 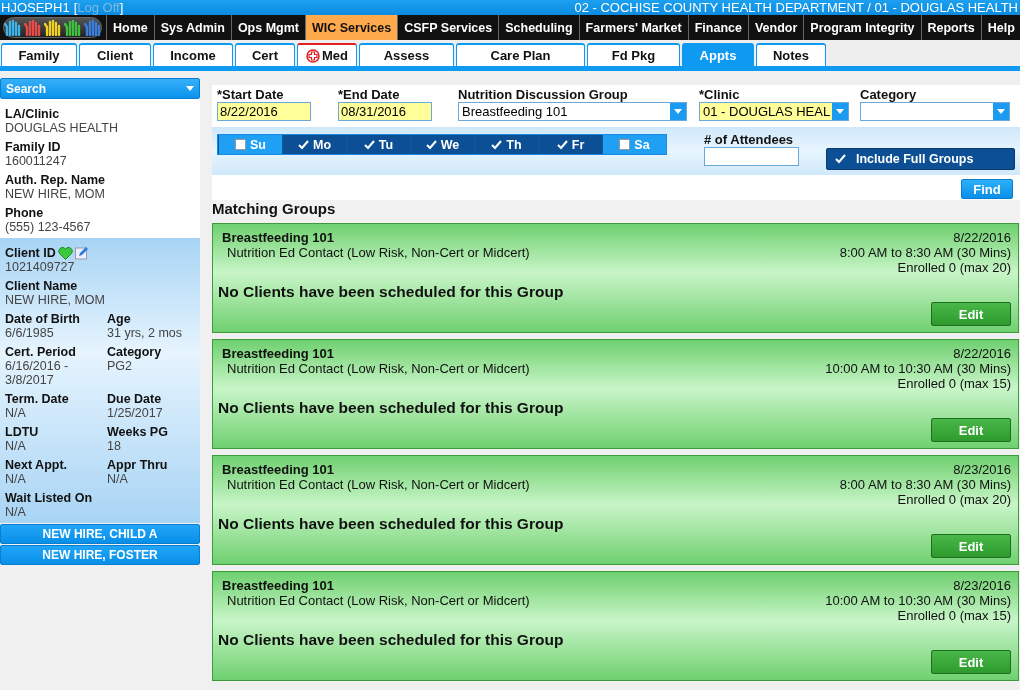 I want to click on field-label: Term. Date, so click(x=37, y=399).